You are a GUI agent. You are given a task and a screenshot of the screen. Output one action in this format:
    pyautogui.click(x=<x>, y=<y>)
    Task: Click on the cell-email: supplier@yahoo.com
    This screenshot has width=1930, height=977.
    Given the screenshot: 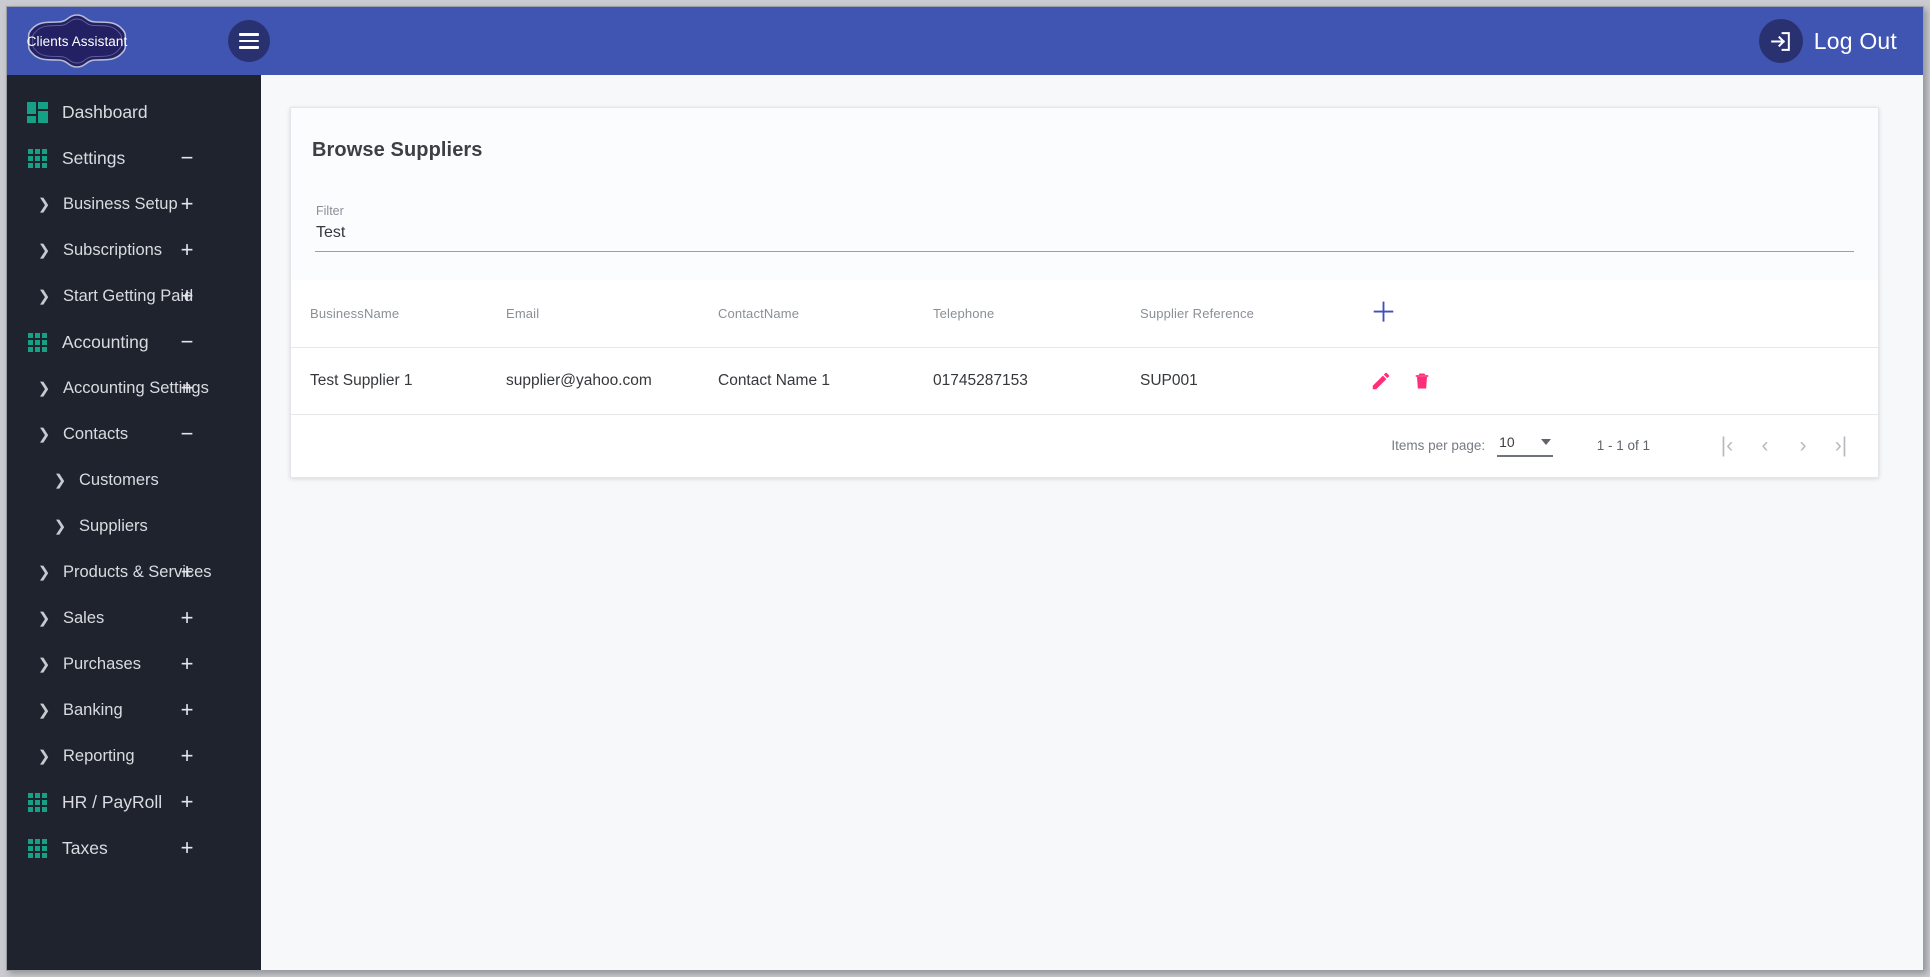 What is the action you would take?
    pyautogui.click(x=612, y=381)
    